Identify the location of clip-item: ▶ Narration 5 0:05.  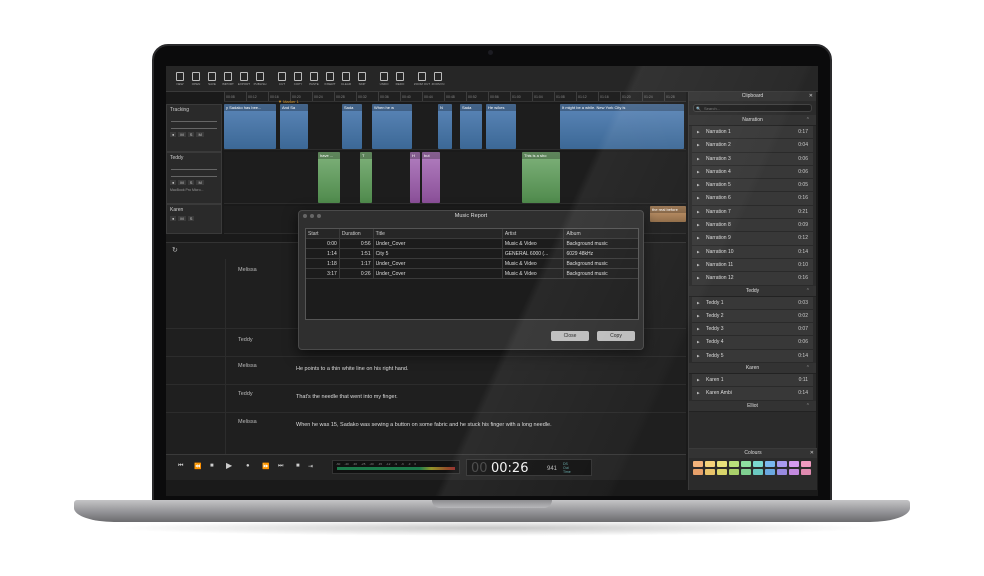
(752, 186).